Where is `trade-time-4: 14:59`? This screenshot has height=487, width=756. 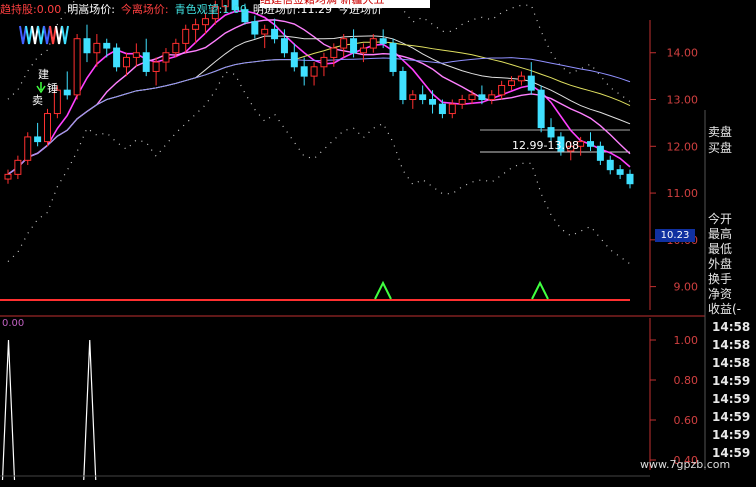
trade-time-4: 14:59 is located at coordinates (731, 399).